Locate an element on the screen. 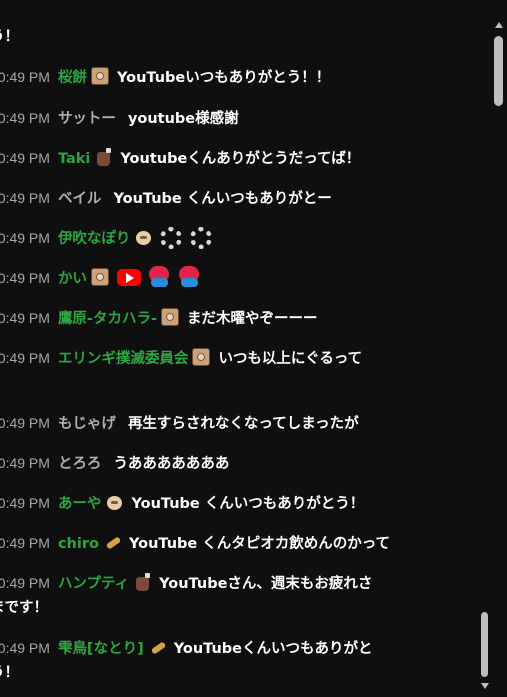 This screenshot has height=697, width=507. chat-message-continuation: ？ is located at coordinates (215, 383).